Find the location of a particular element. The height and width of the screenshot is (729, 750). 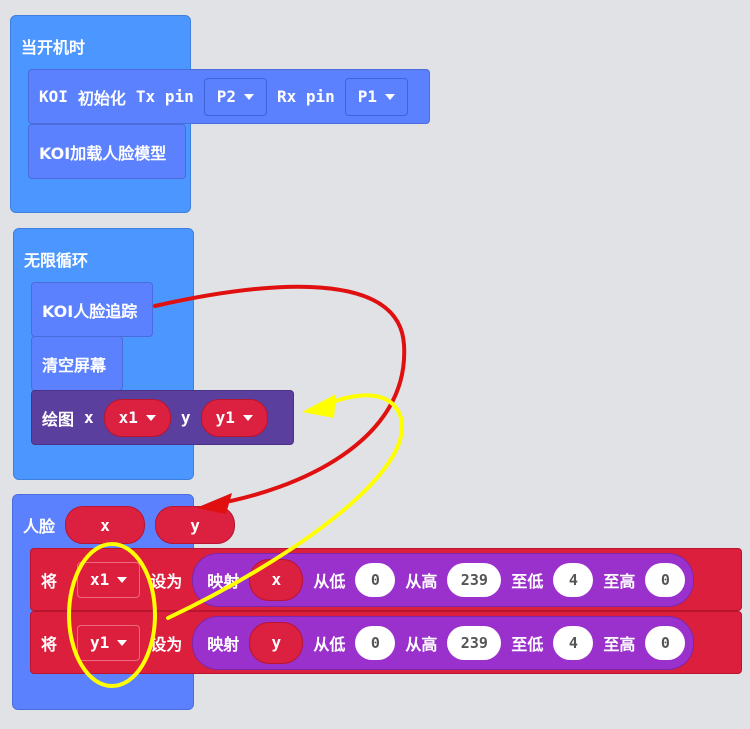

yellow-arrowhead-icon is located at coordinates (319, 406).